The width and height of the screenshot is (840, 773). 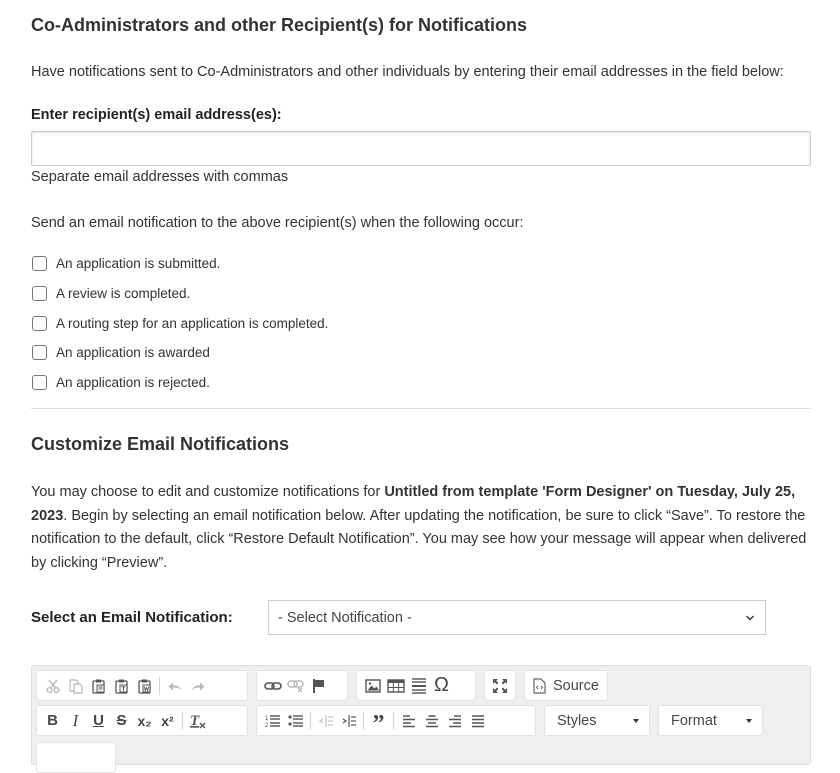 What do you see at coordinates (197, 721) in the screenshot?
I see `remove-format-icon: T` at bounding box center [197, 721].